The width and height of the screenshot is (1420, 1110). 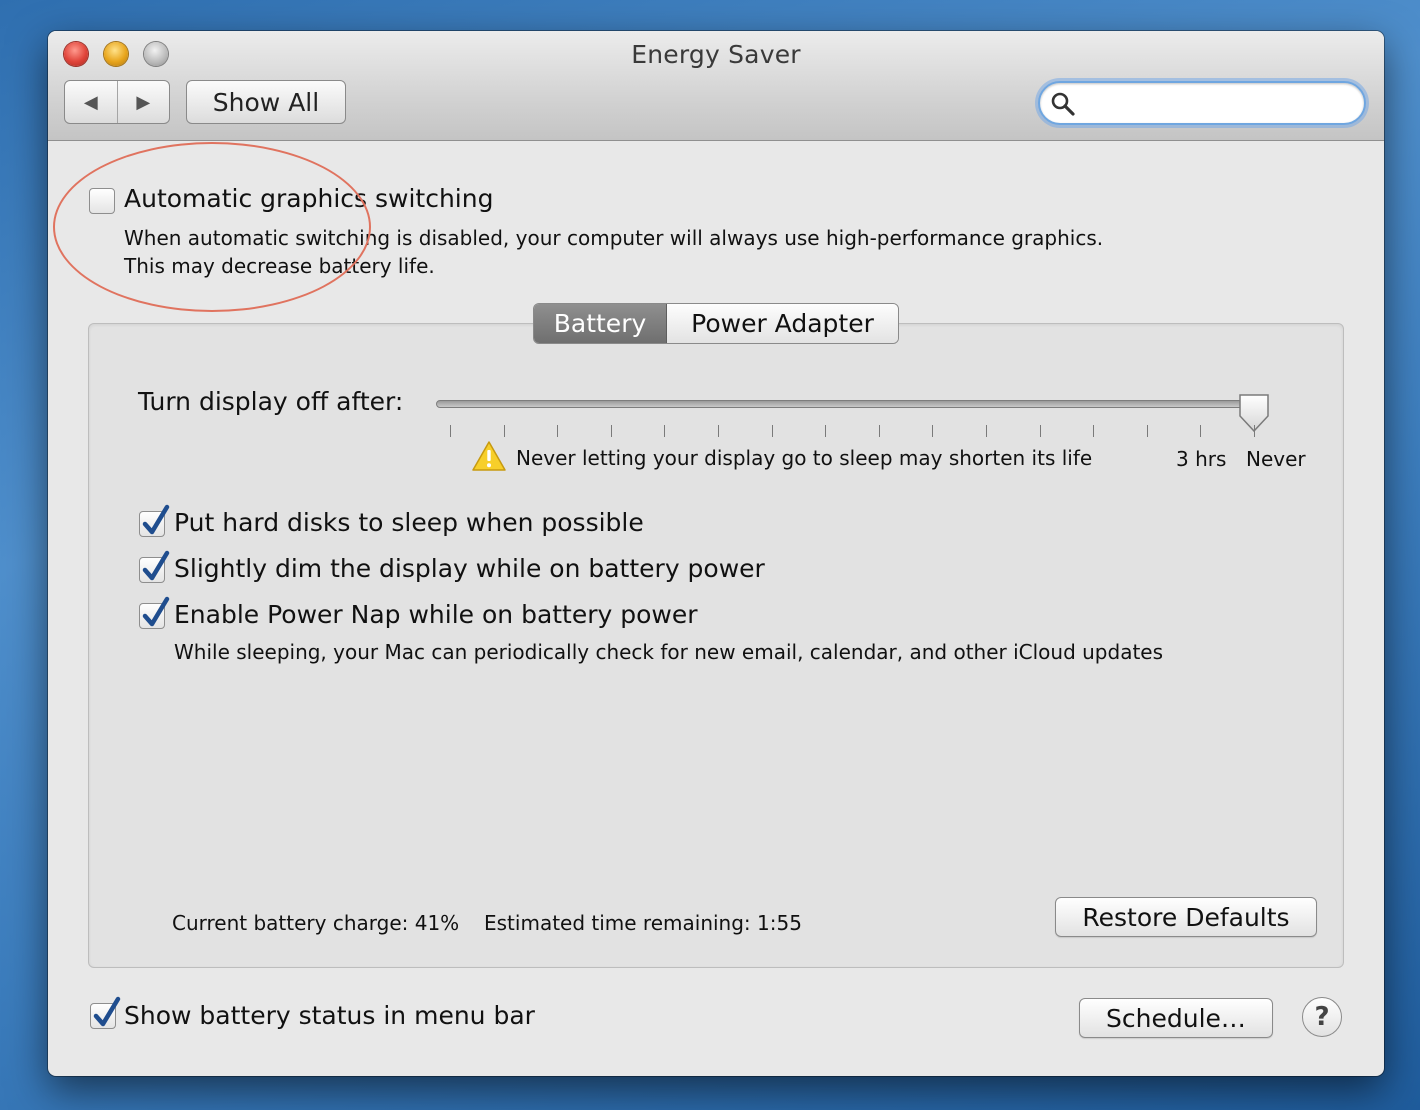 What do you see at coordinates (279, 266) in the screenshot?
I see `graphics-description-line2: This may decrease battery life.` at bounding box center [279, 266].